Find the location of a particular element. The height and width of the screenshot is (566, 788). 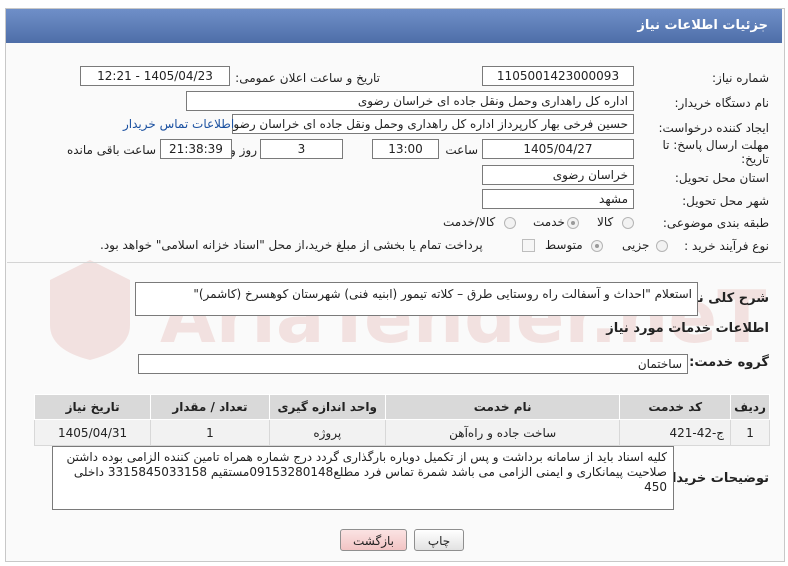

deadline-label-date: تاریخ: is located at coordinates (755, 159).